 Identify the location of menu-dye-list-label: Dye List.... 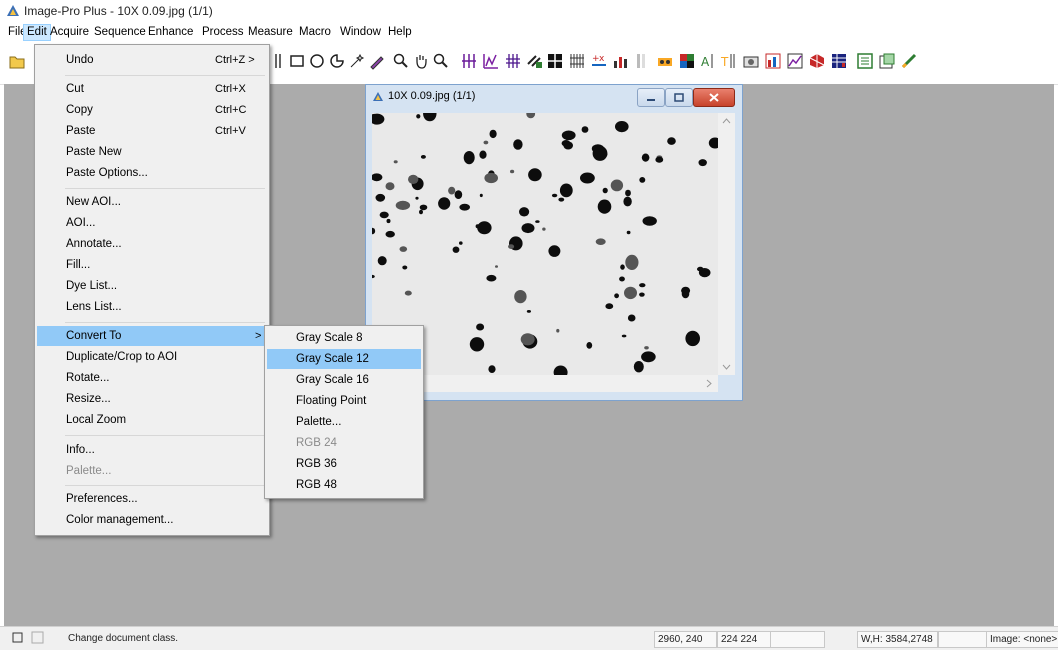
(92, 286).